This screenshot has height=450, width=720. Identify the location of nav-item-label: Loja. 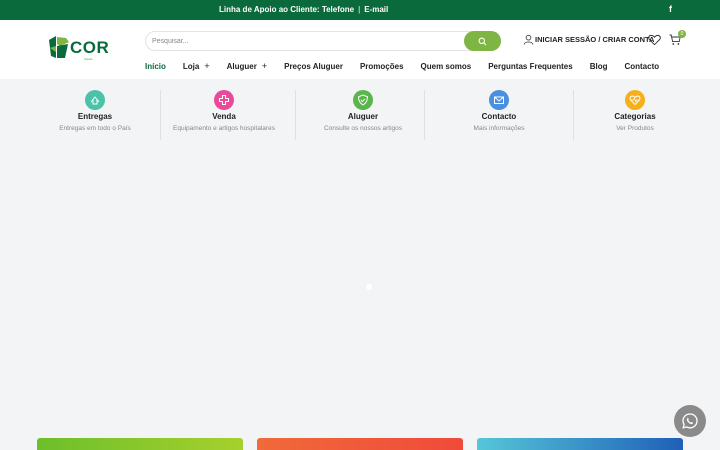
(191, 66).